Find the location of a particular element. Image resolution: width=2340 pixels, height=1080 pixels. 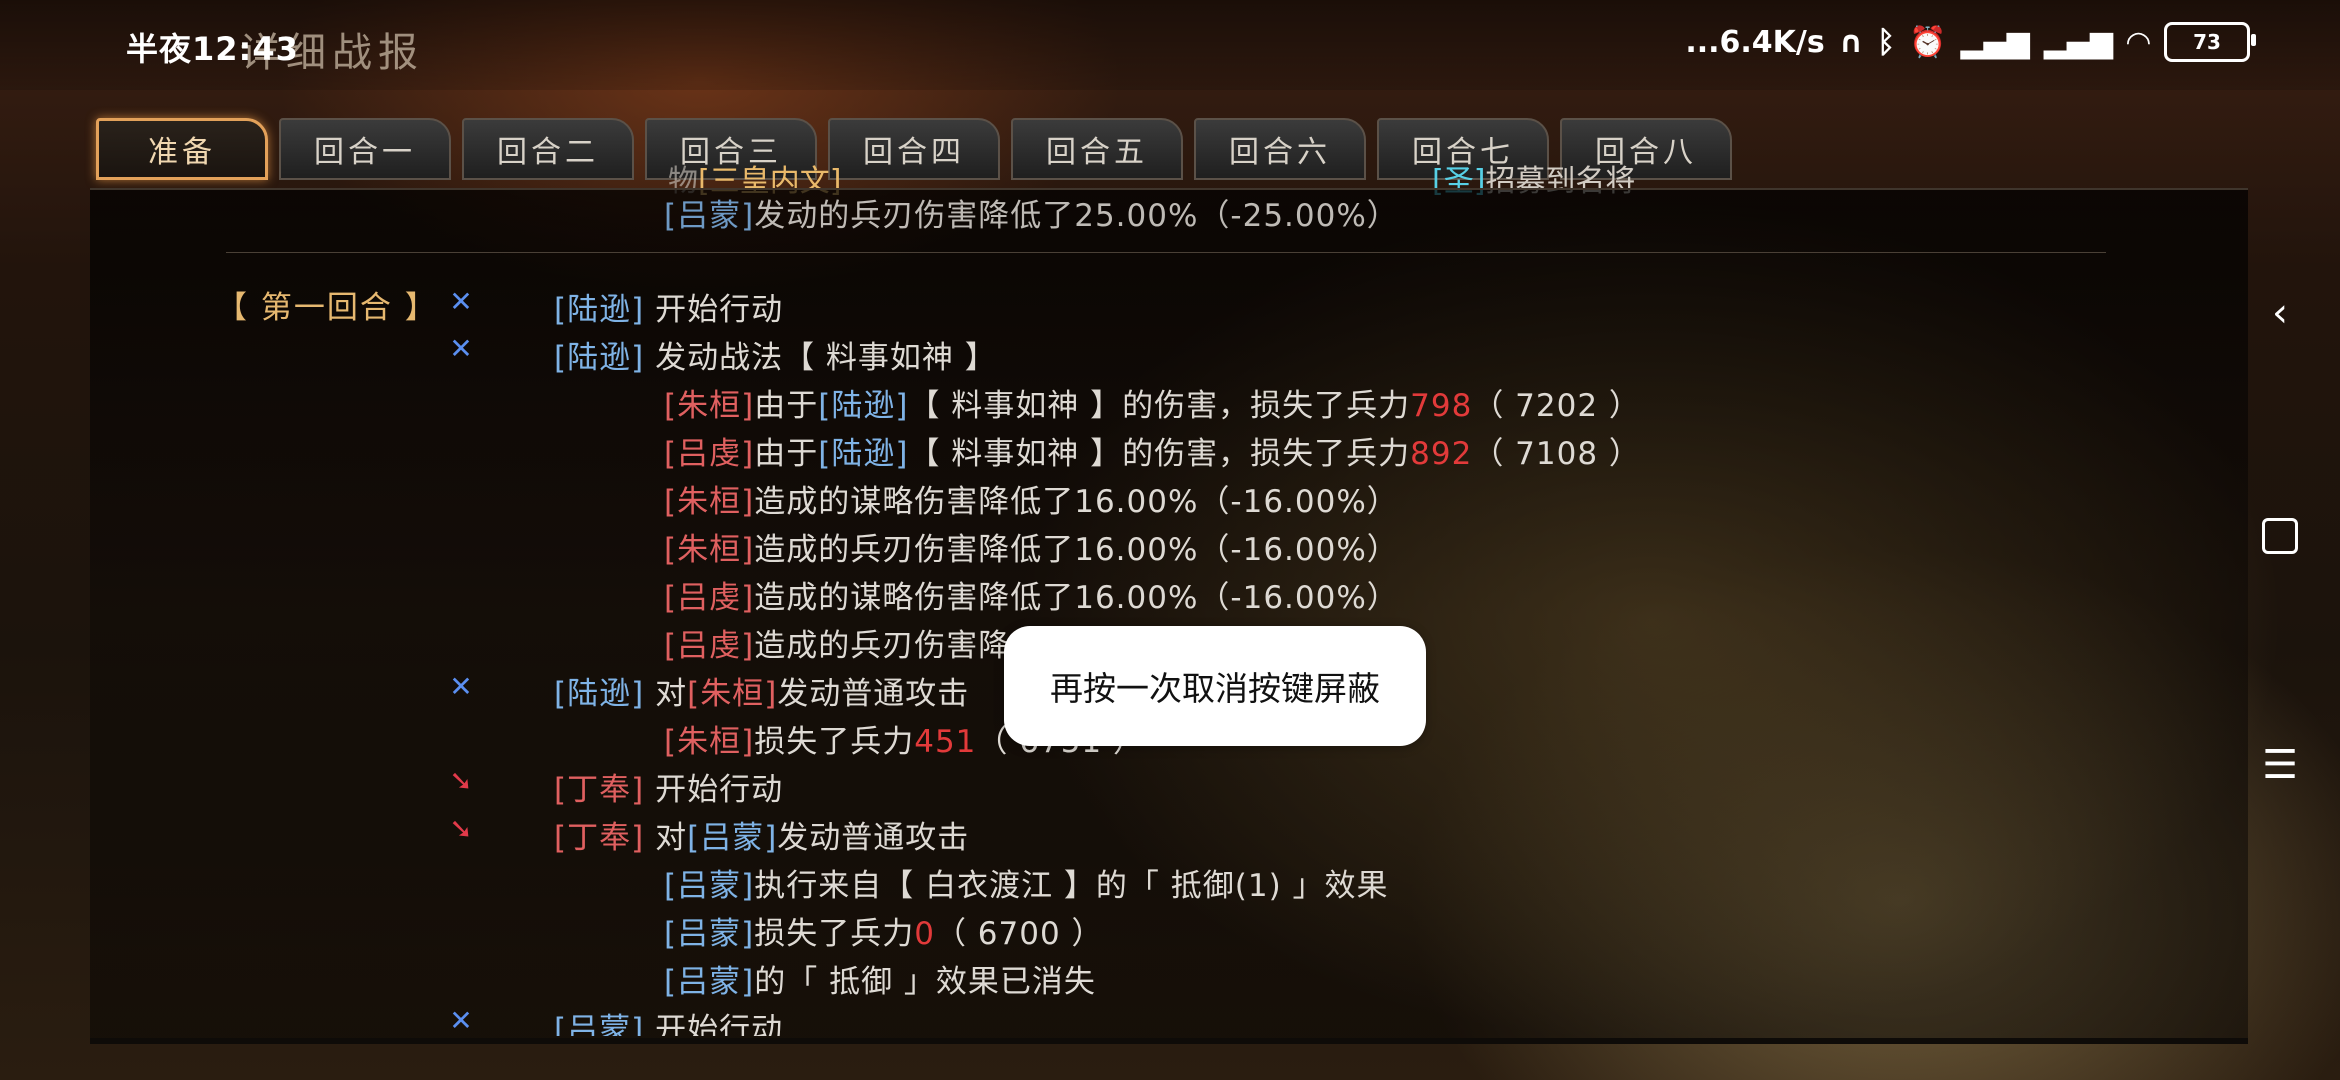

system-nav-bar: ‹ ☰ is located at coordinates (2280, 540).